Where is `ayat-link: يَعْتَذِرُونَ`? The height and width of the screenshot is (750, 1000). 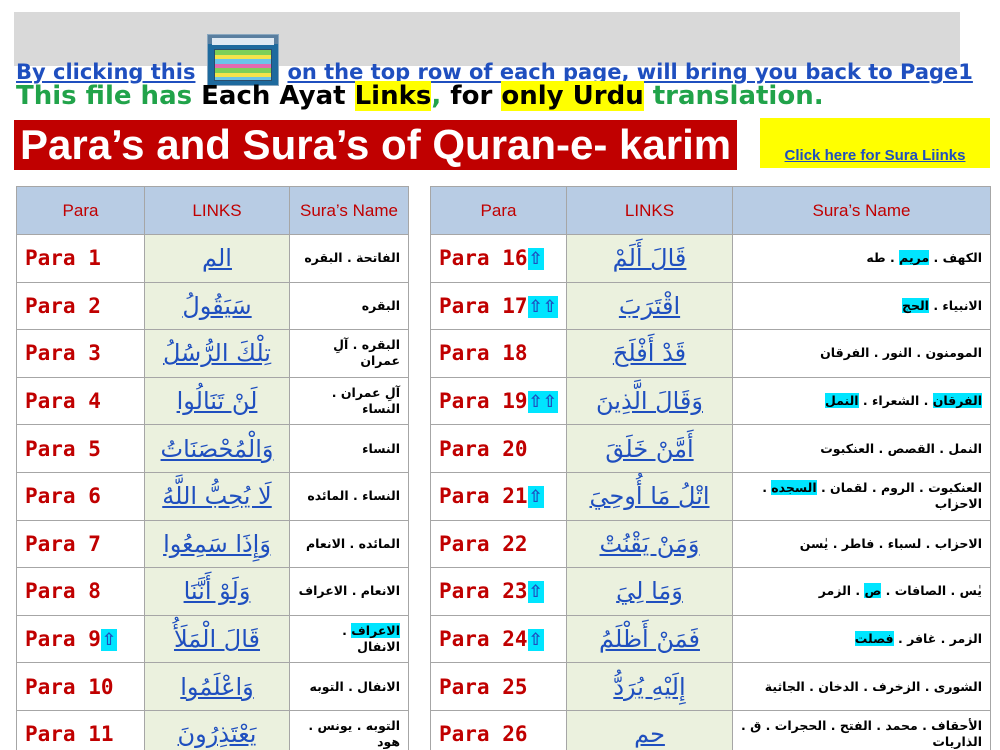 ayat-link: يَعْتَذِرُونَ is located at coordinates (217, 734).